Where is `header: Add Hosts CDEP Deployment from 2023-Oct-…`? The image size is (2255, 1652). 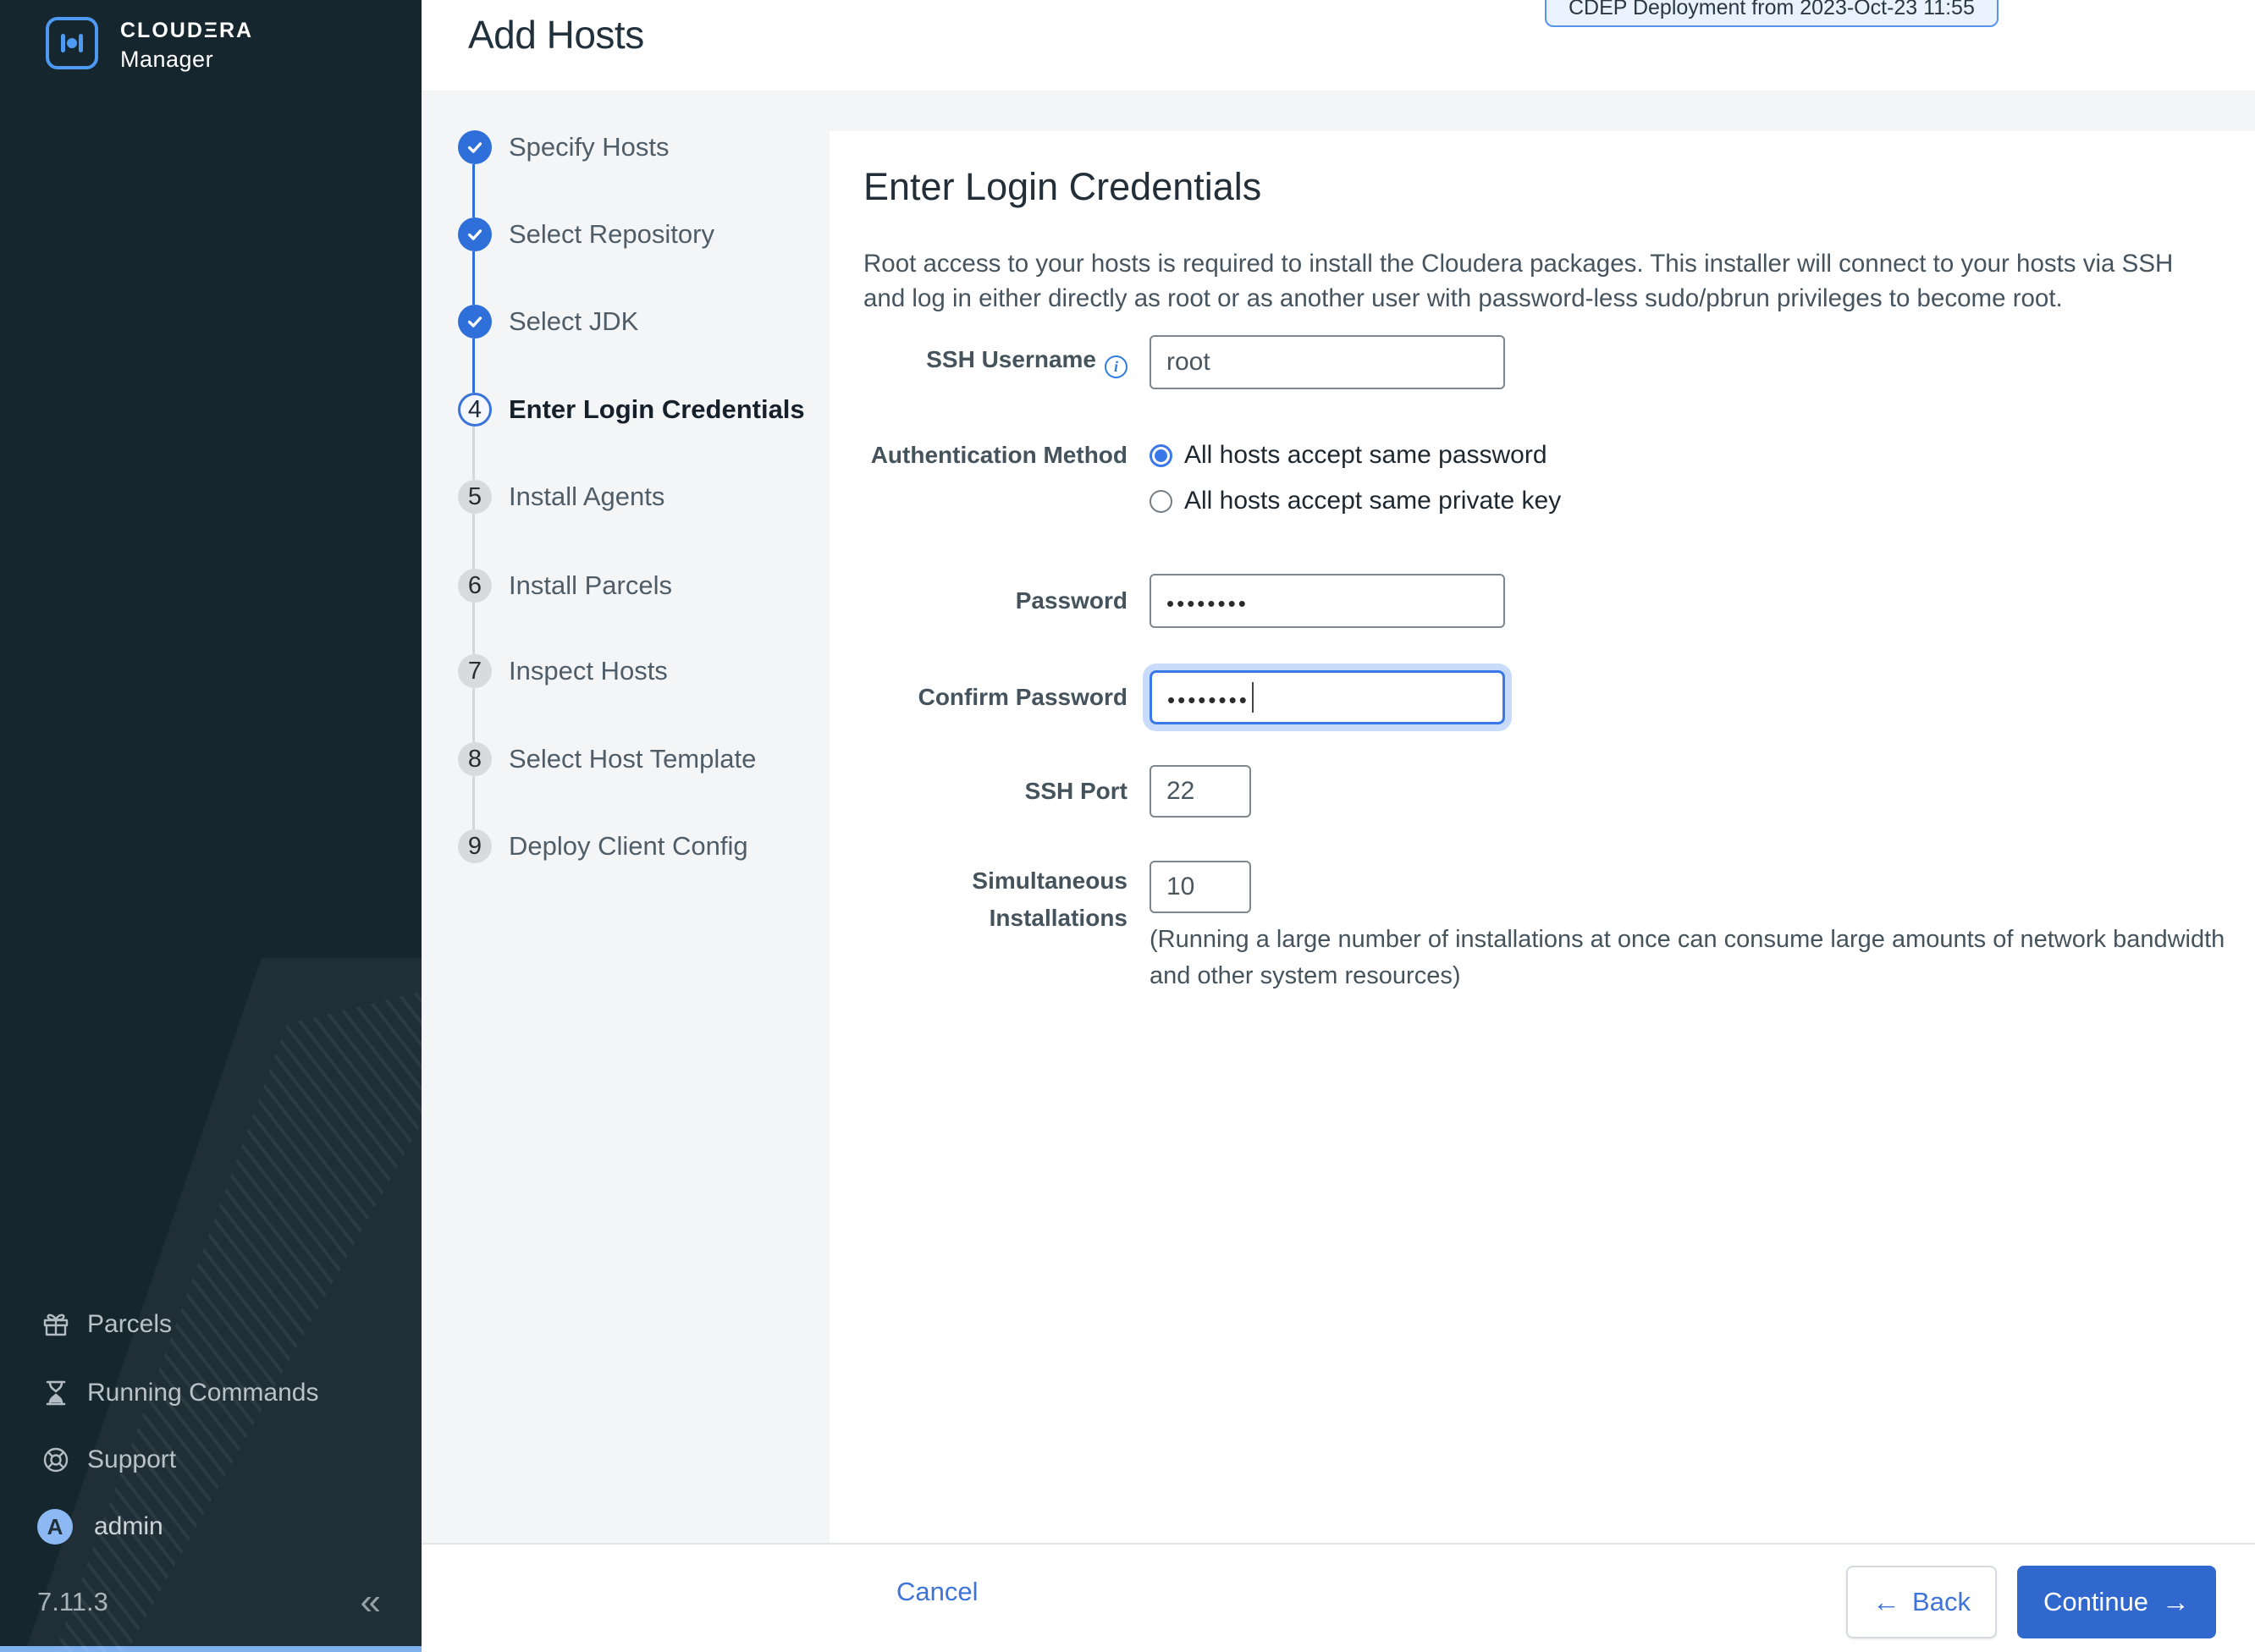 header: Add Hosts CDEP Deployment from 2023-Oct-… is located at coordinates (1338, 45).